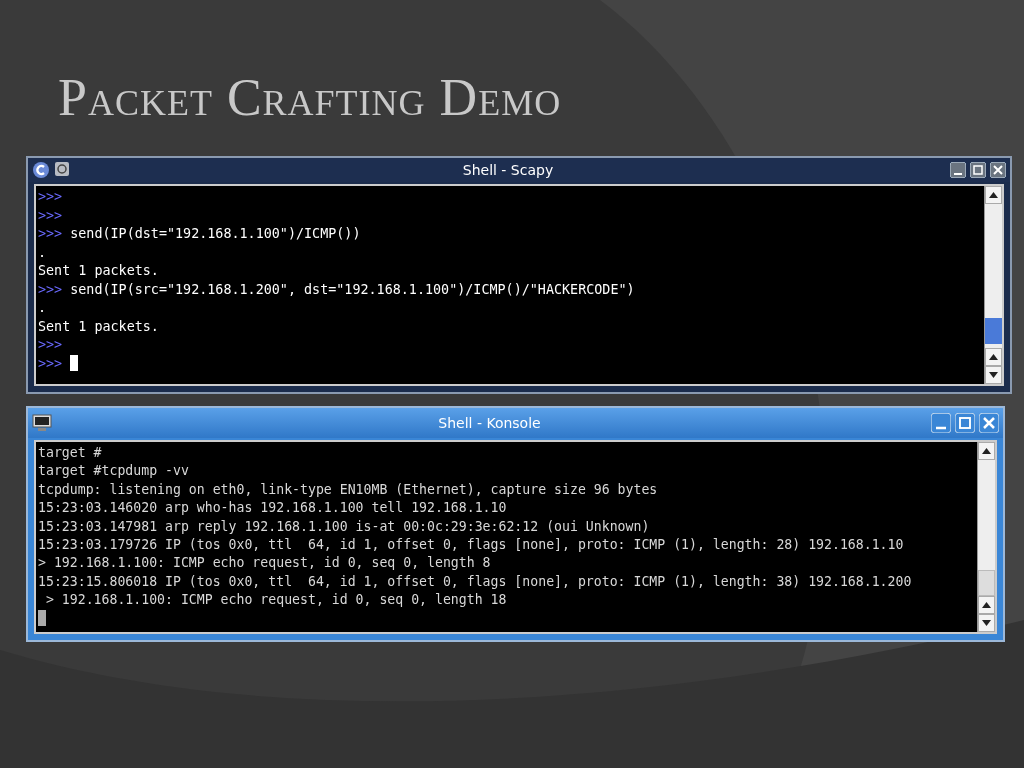 The height and width of the screenshot is (768, 1024). Describe the element at coordinates (272, 508) in the screenshot. I see `output-line: 15:23:03.146020 arp who-has 192.168.1.100 tell 192.168.1.10` at that location.